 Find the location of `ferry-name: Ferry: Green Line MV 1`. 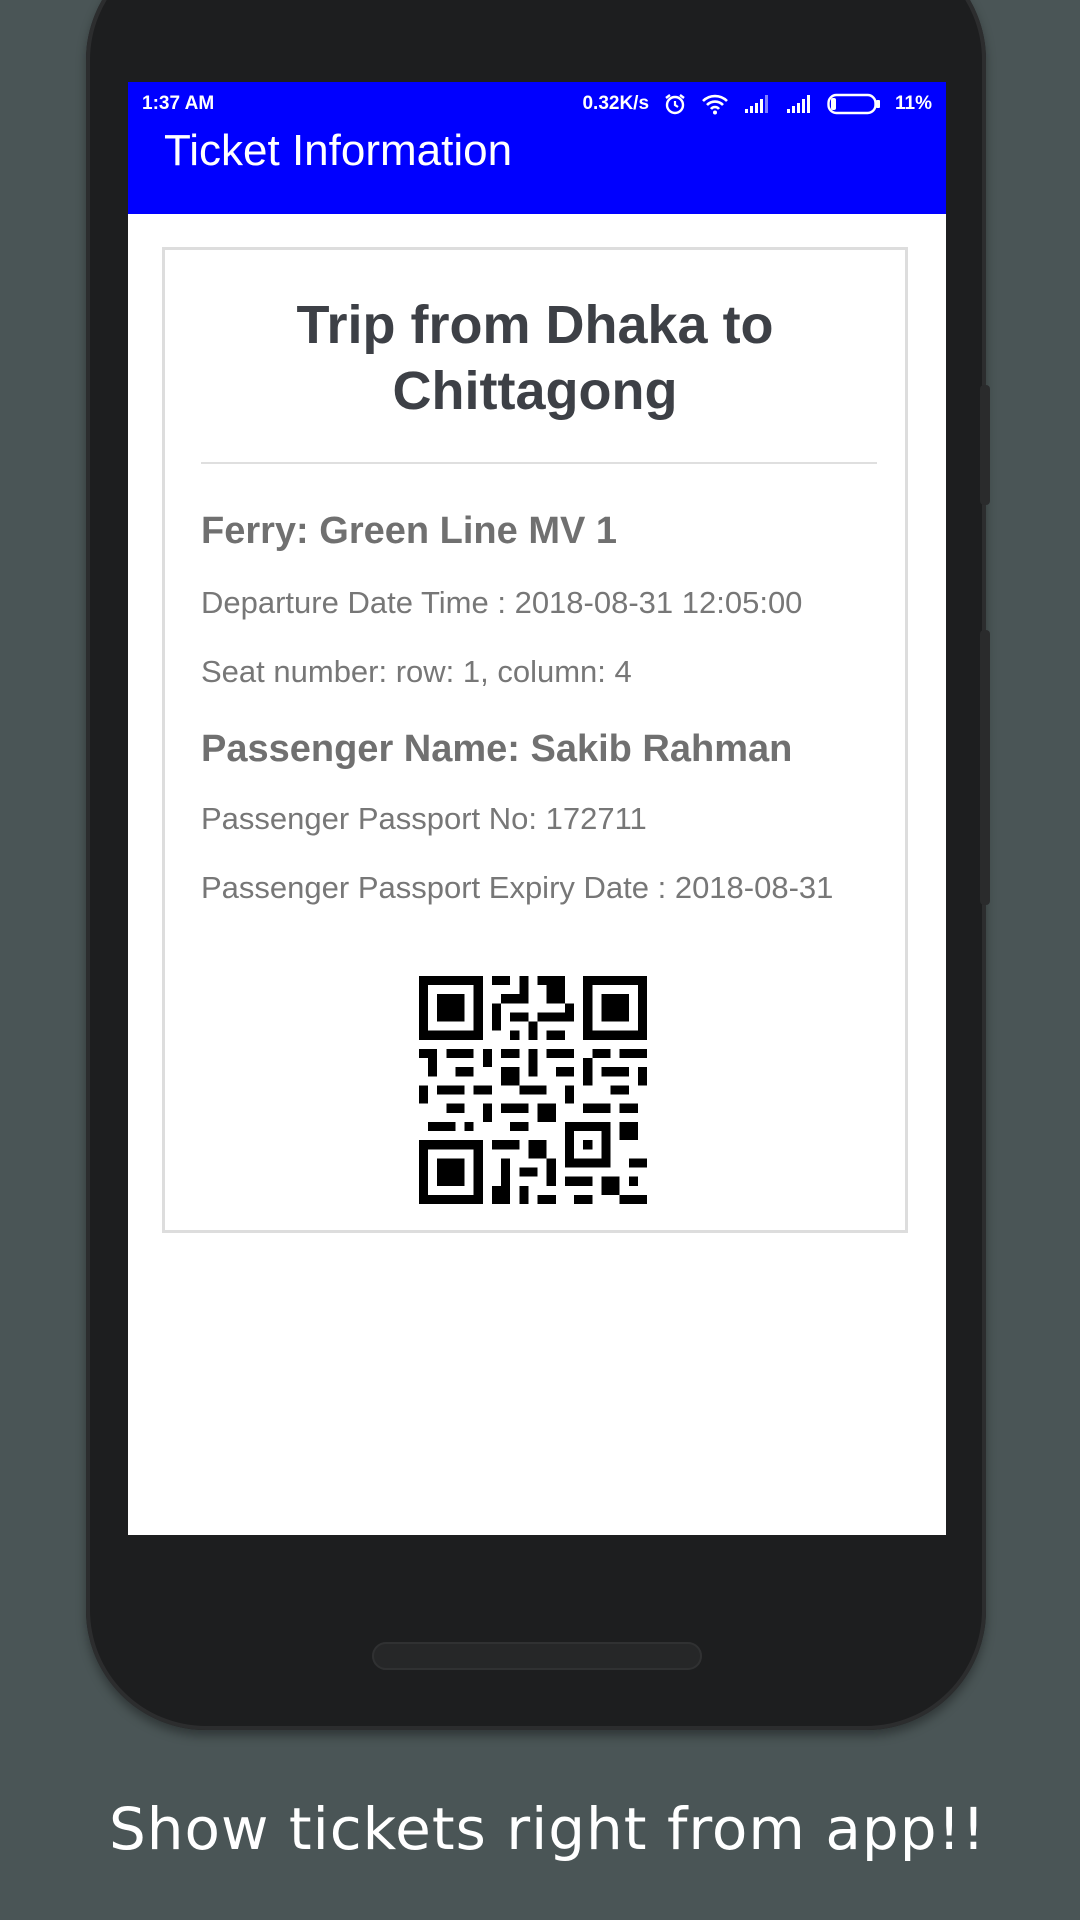

ferry-name: Ferry: Green Line MV 1 is located at coordinates (409, 531).